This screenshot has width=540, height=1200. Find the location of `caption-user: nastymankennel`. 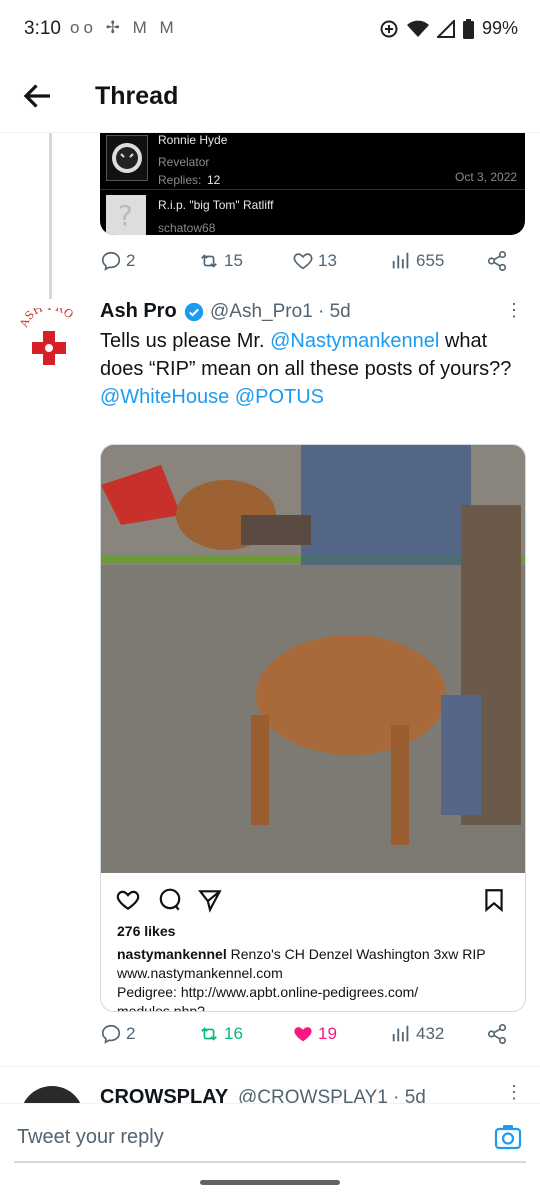

caption-user: nastymankennel is located at coordinates (172, 954).